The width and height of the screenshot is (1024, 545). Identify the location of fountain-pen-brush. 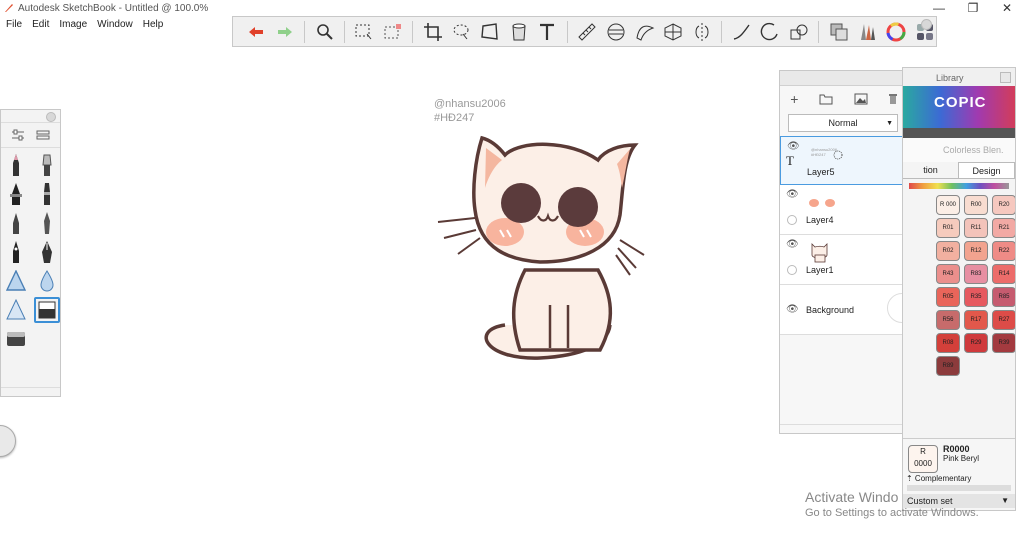
(47, 252).